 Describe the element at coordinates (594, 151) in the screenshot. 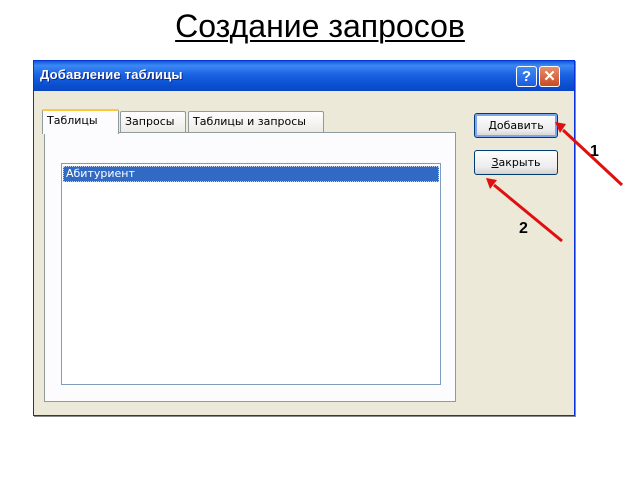

I see `callout-1: 1` at that location.